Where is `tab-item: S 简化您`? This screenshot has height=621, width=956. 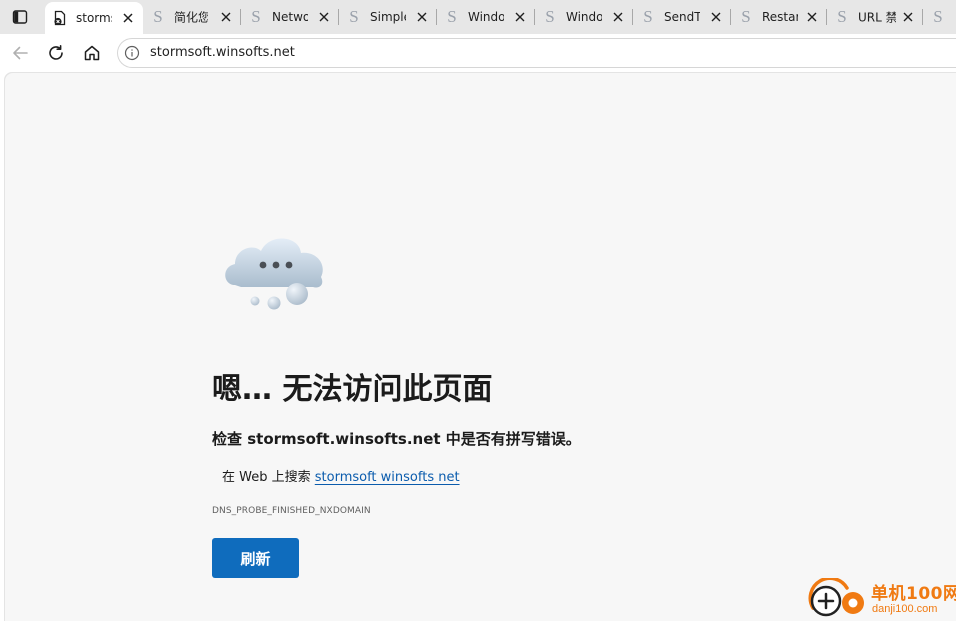
tab-item: S 简化您 is located at coordinates (192, 17).